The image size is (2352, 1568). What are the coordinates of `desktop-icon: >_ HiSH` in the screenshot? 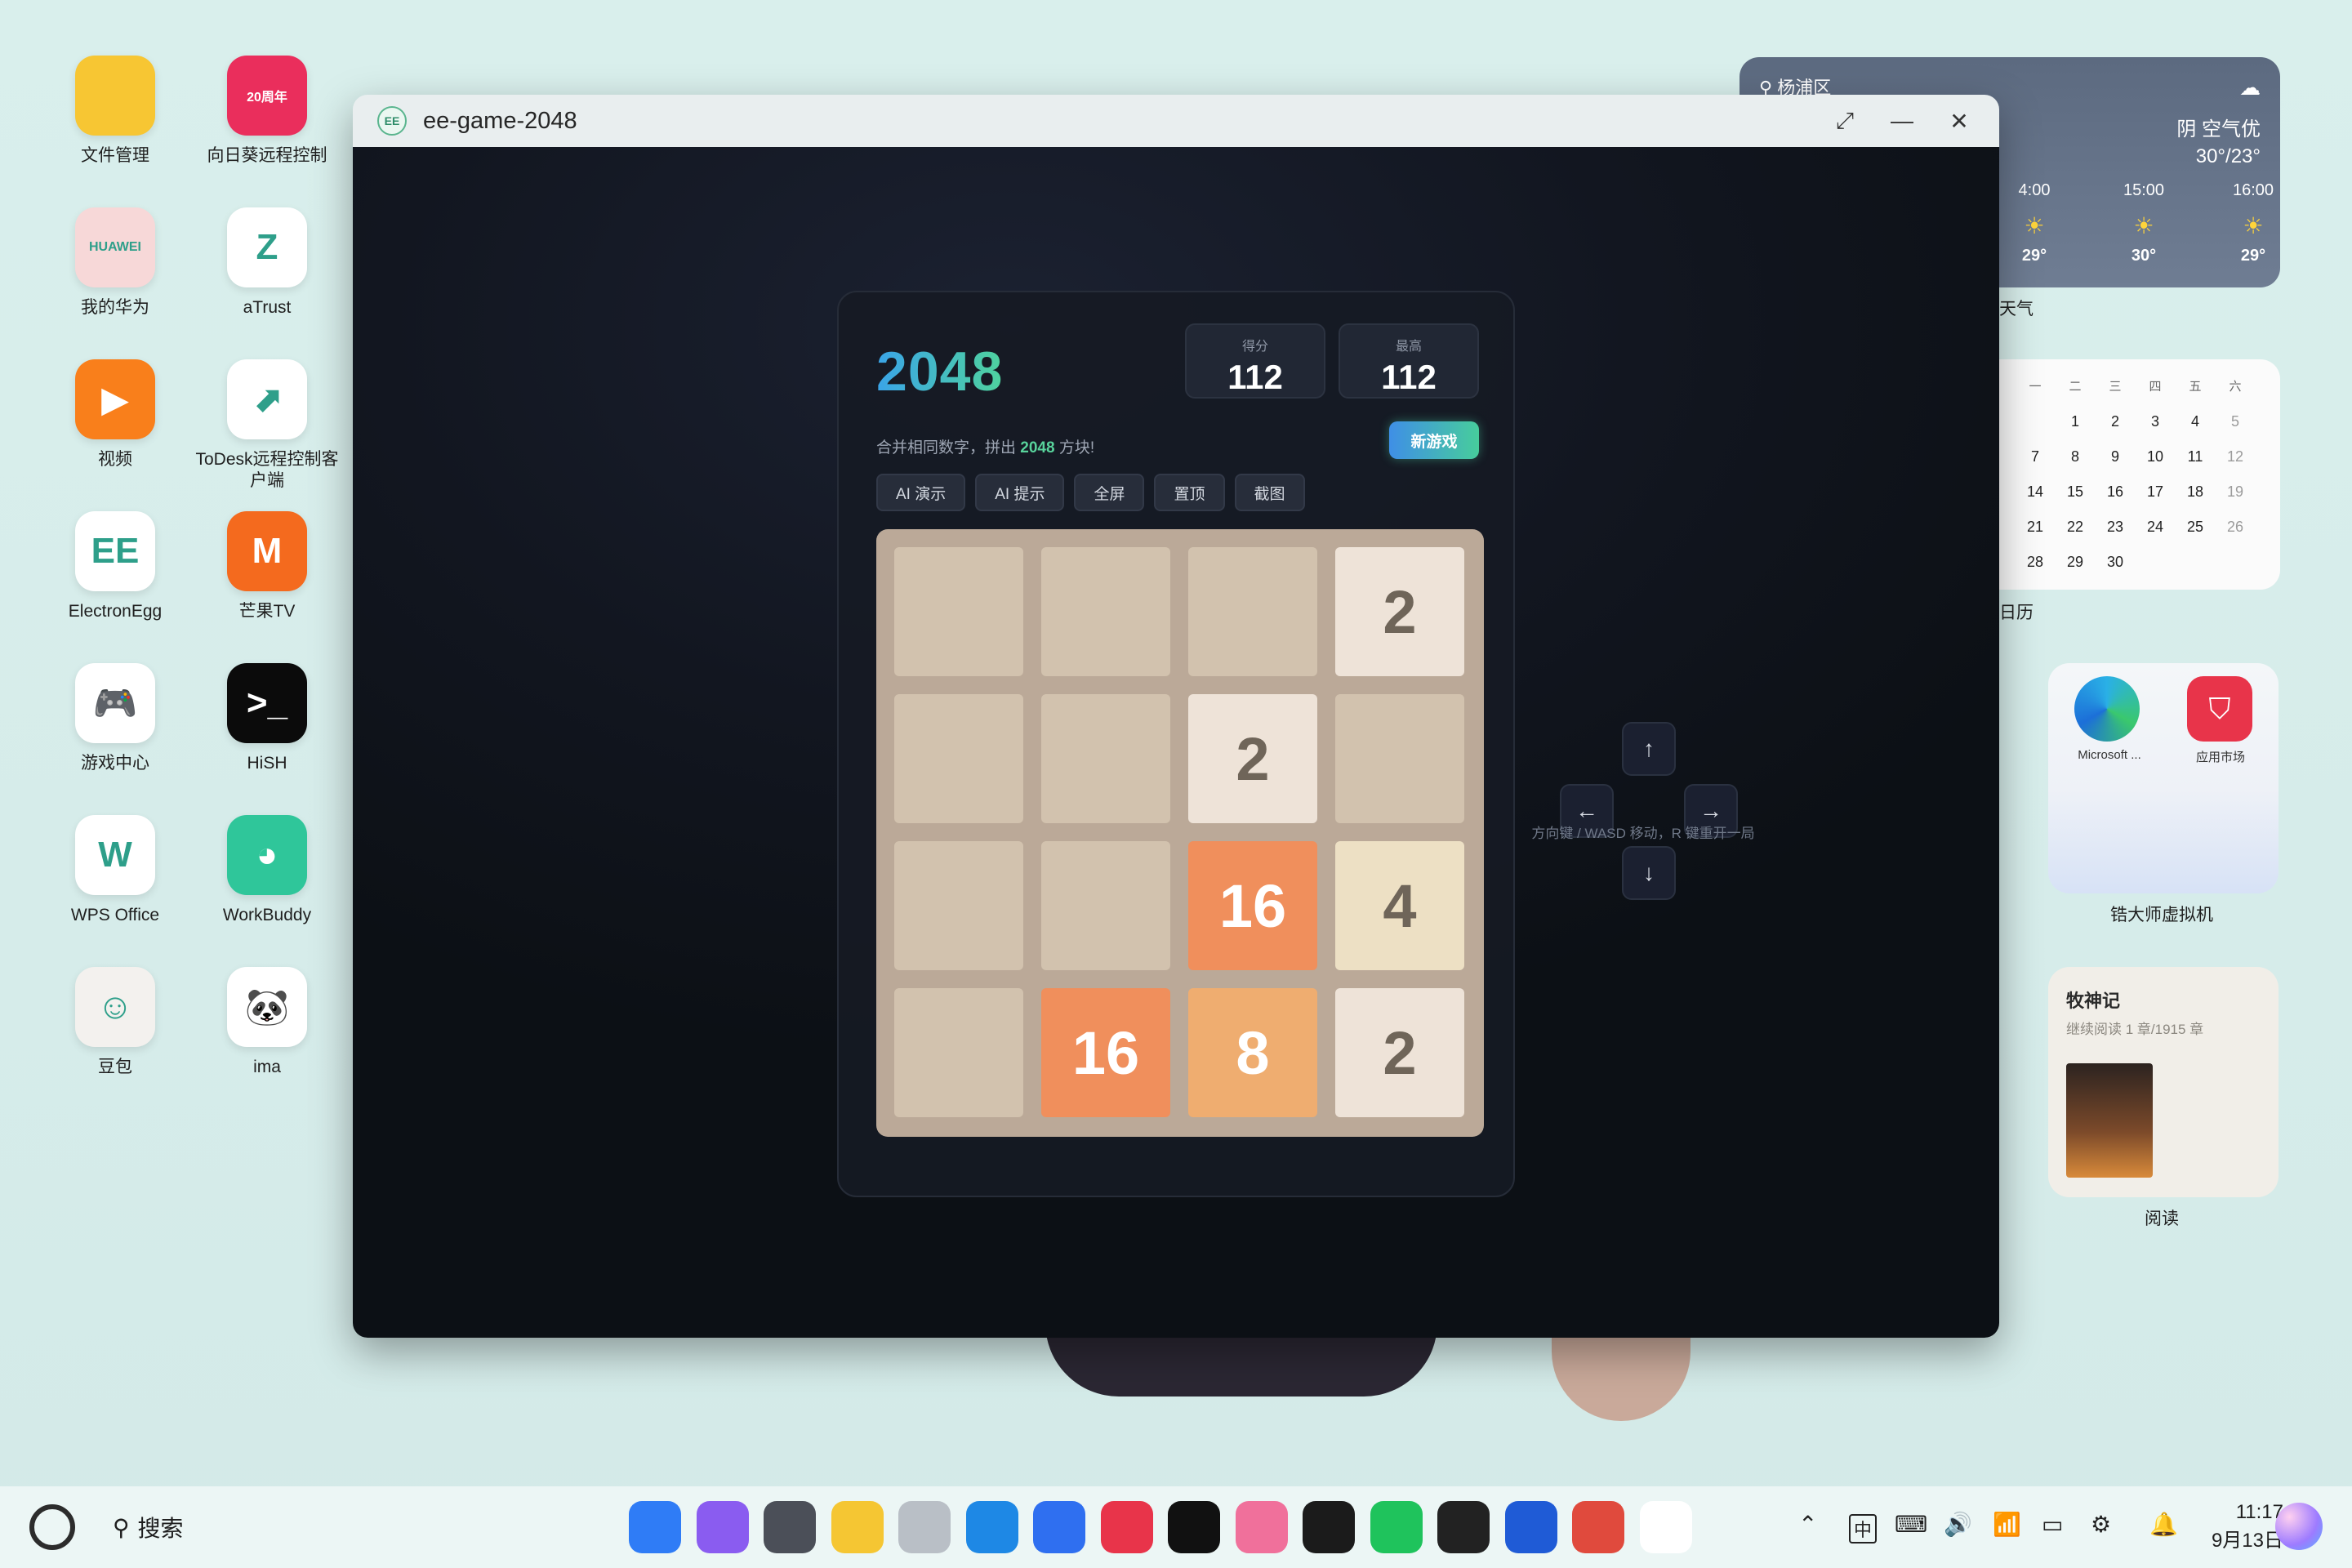 It's located at (267, 718).